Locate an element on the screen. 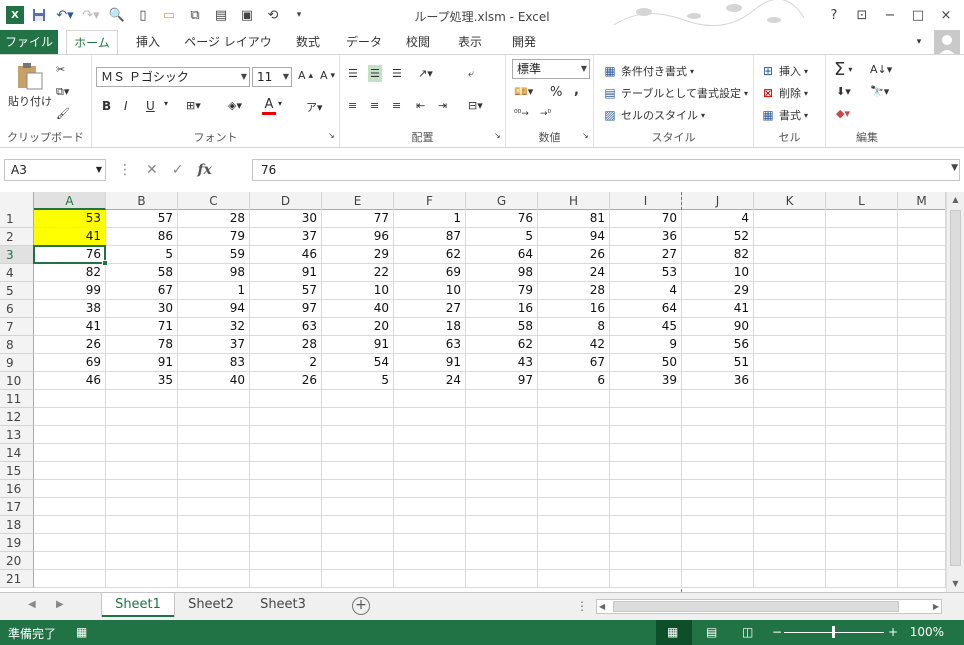 Image resolution: width=964 pixels, height=645 pixels. account-avatar is located at coordinates (947, 43).